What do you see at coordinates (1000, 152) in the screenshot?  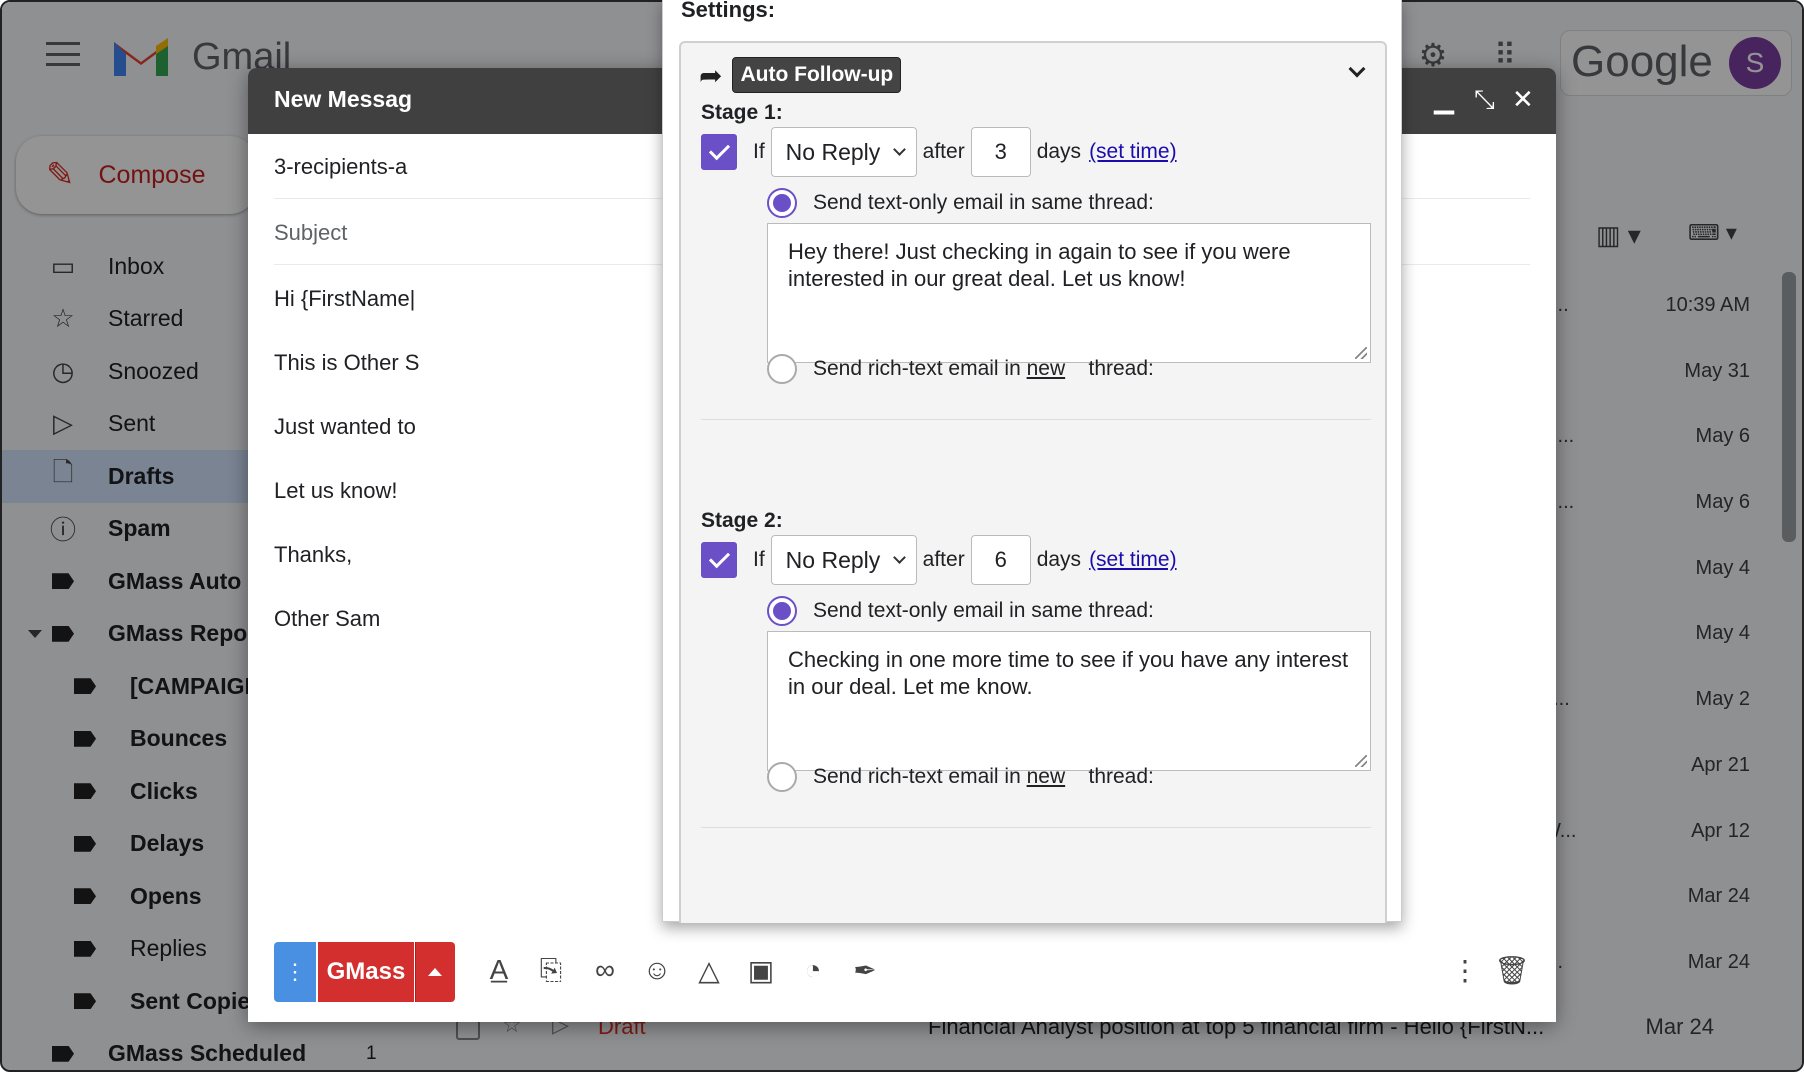 I see `stage-1-days-input: 3` at bounding box center [1000, 152].